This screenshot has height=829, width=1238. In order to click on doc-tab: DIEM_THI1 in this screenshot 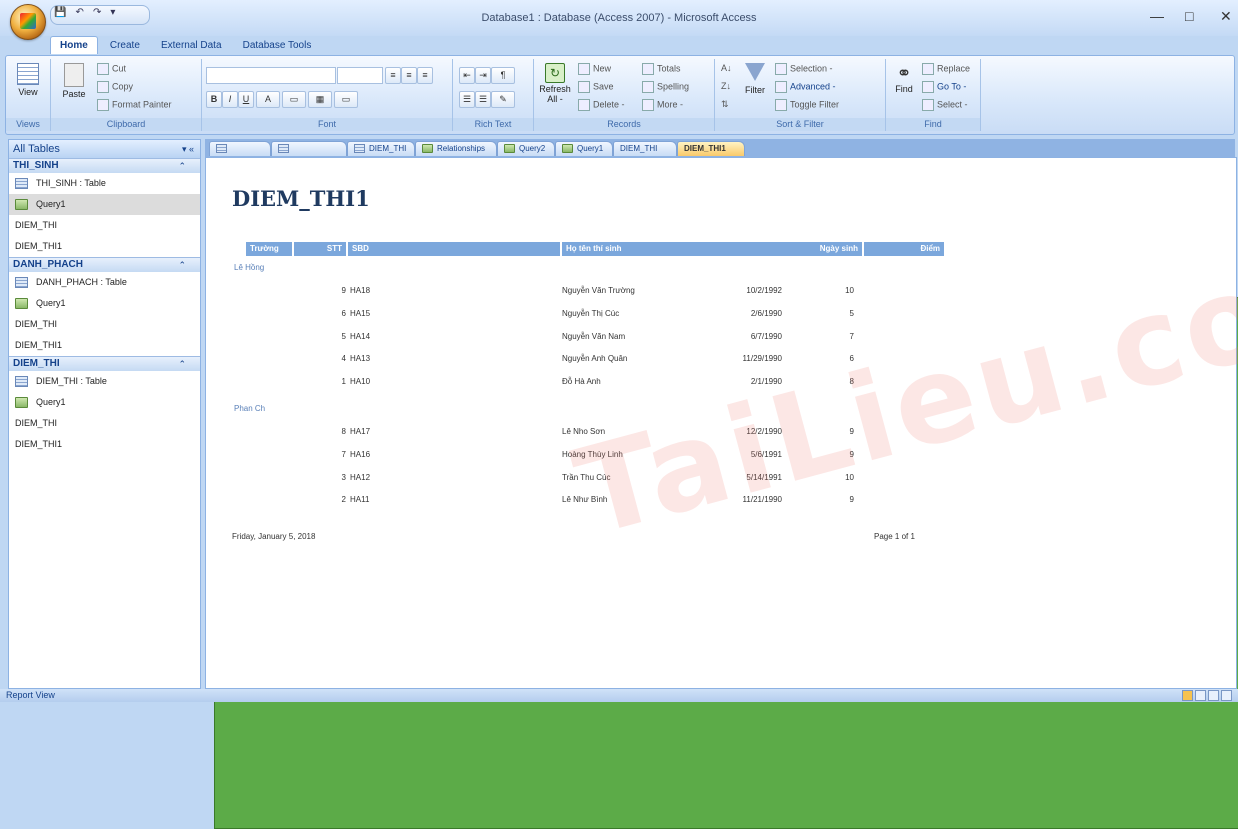, I will do `click(785, 224)`.